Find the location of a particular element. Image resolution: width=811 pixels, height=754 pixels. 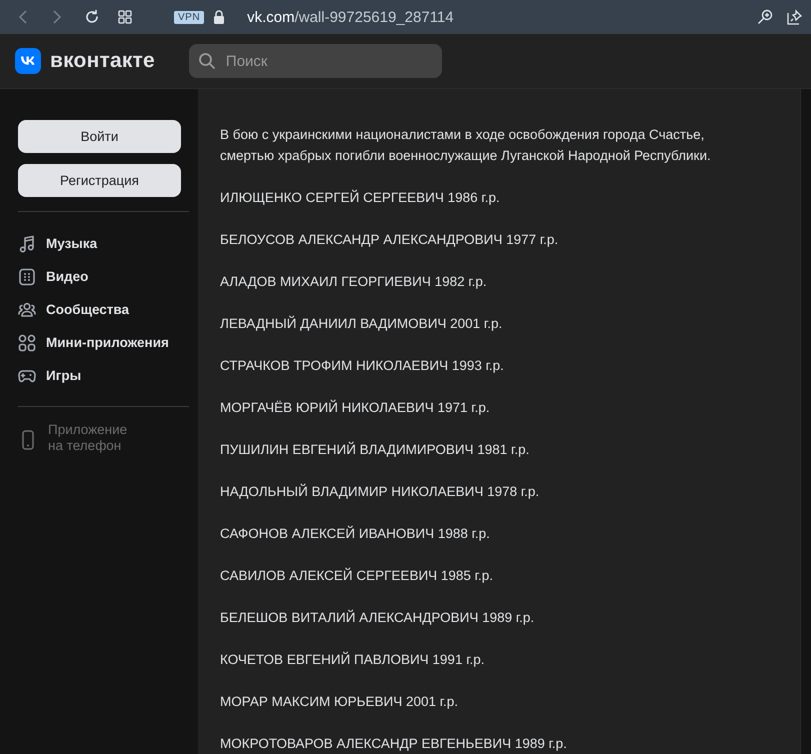

vpn-badge: VPN is located at coordinates (189, 17).